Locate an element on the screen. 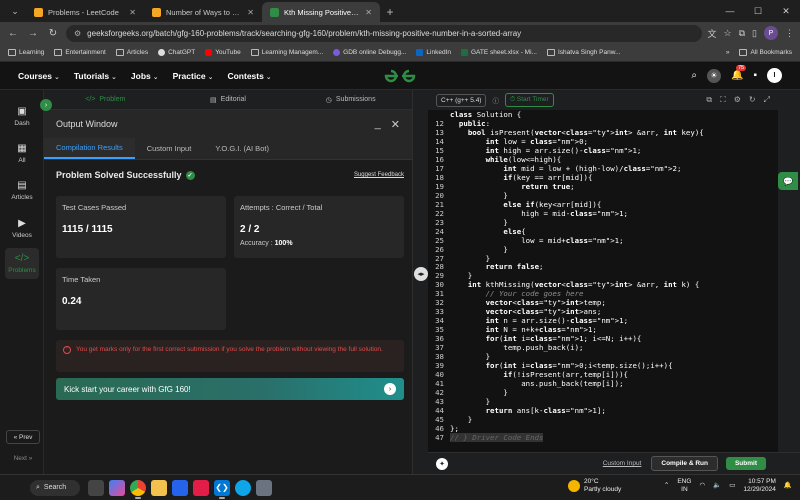 The height and width of the screenshot is (500, 800). code-line: class Solution { is located at coordinates (613, 114).